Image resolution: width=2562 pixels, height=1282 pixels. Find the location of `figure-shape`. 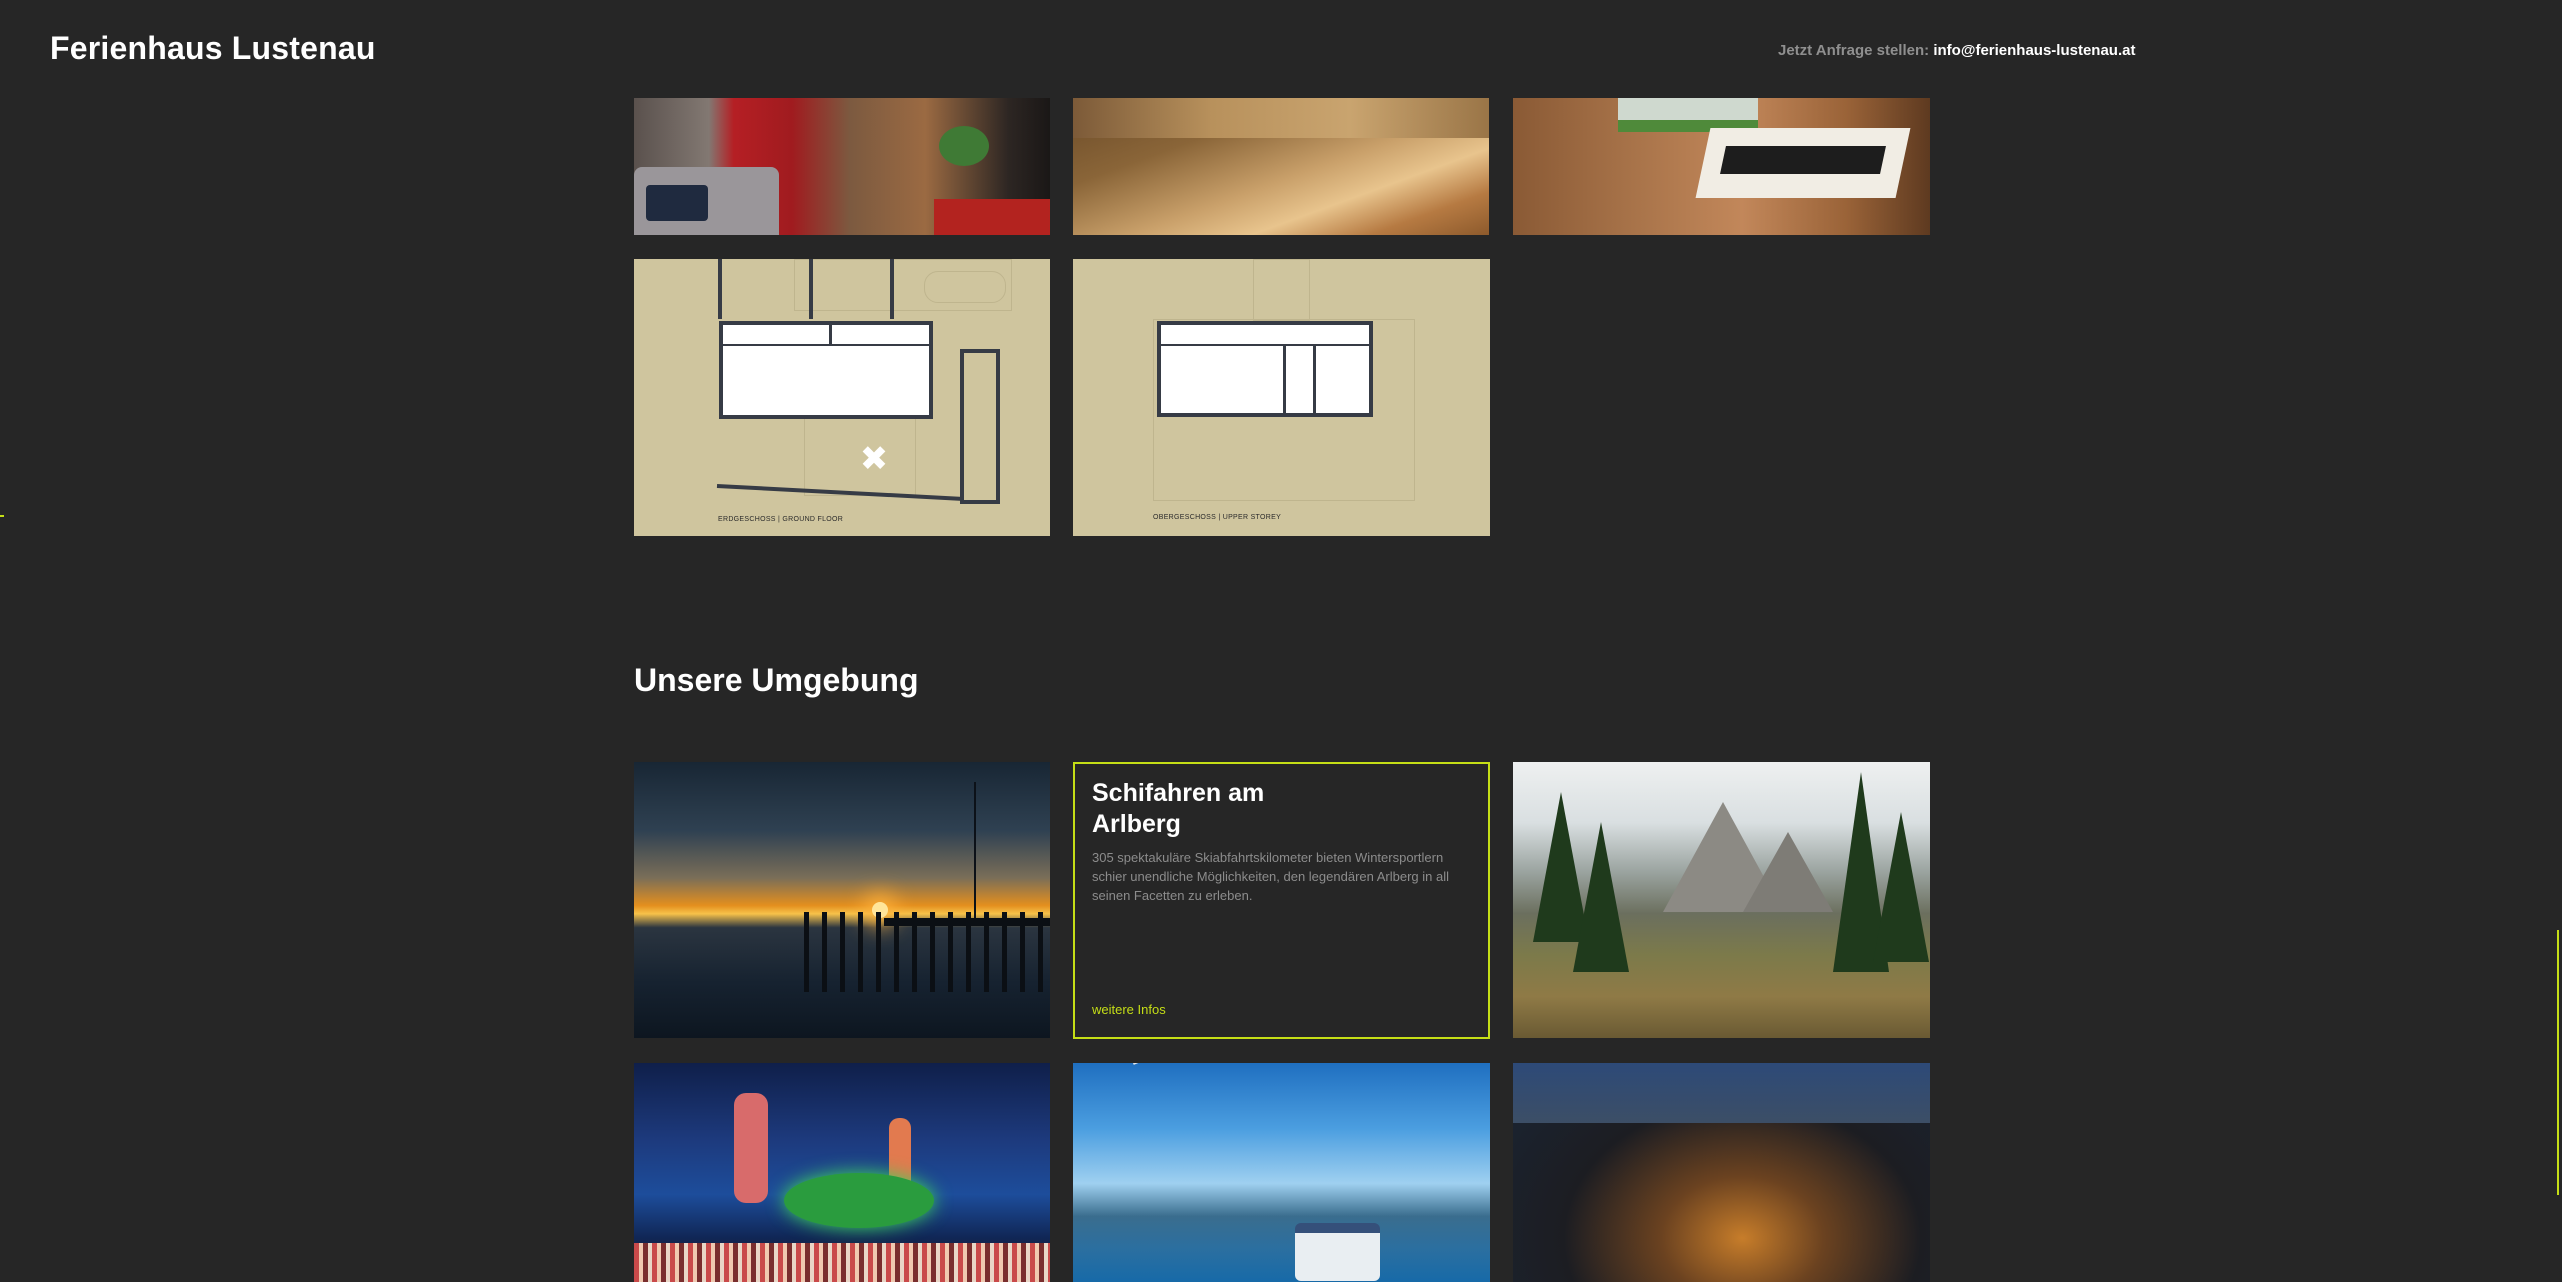

figure-shape is located at coordinates (751, 1148).